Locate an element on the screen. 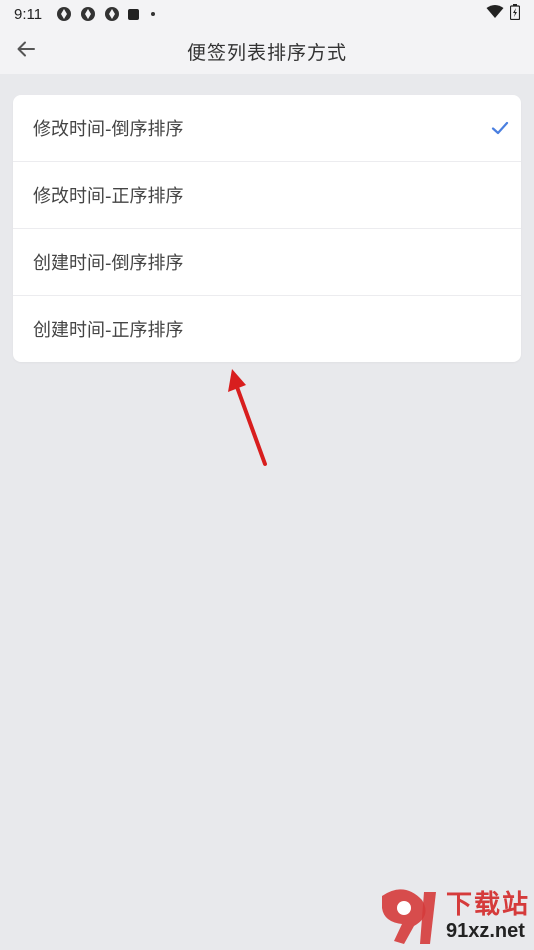 The height and width of the screenshot is (950, 534). system-status is located at coordinates (503, 14).